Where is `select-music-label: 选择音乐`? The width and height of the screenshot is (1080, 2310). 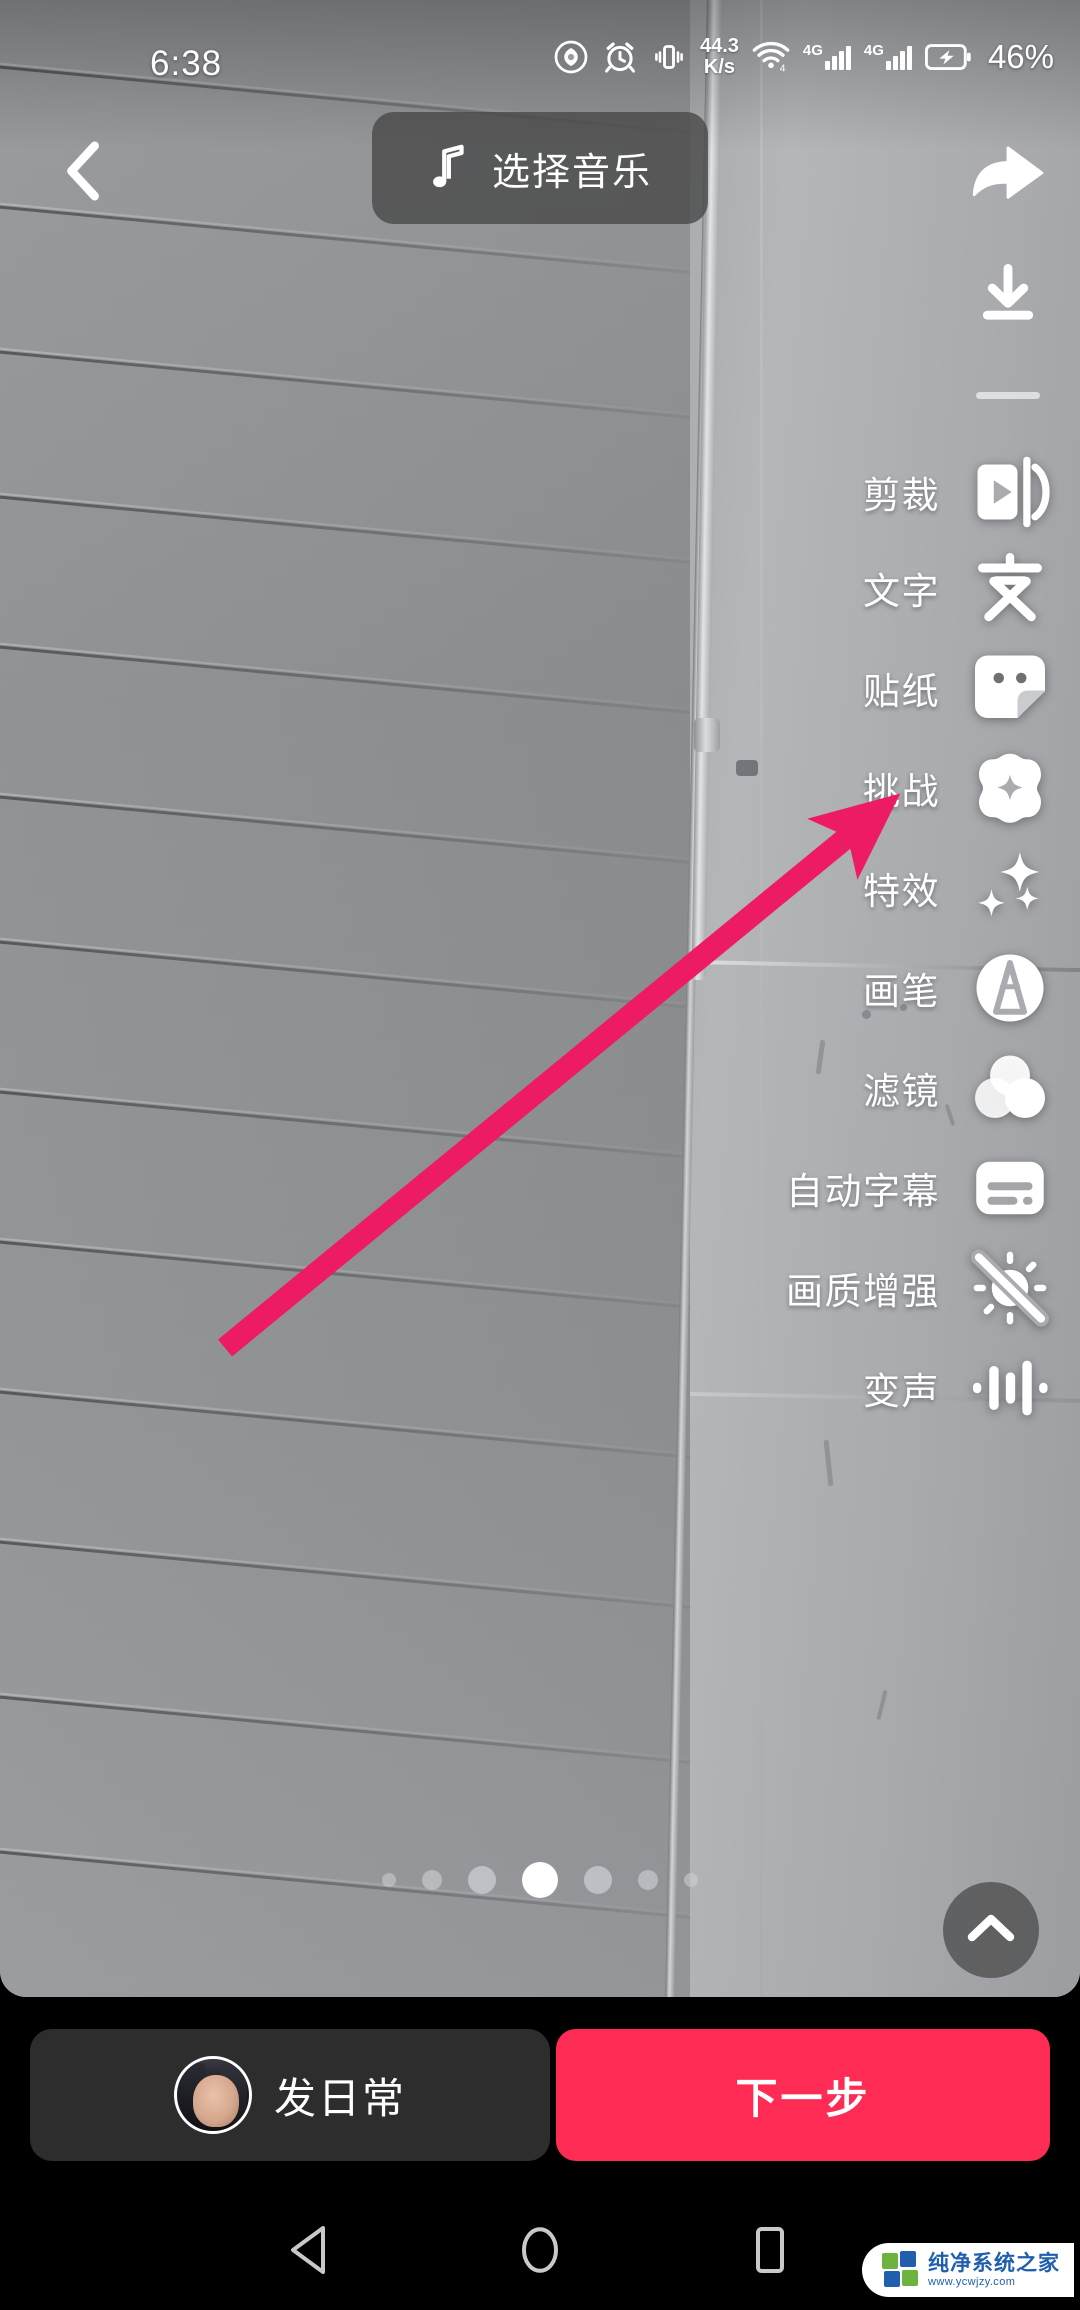 select-music-label: 选择音乐 is located at coordinates (571, 172).